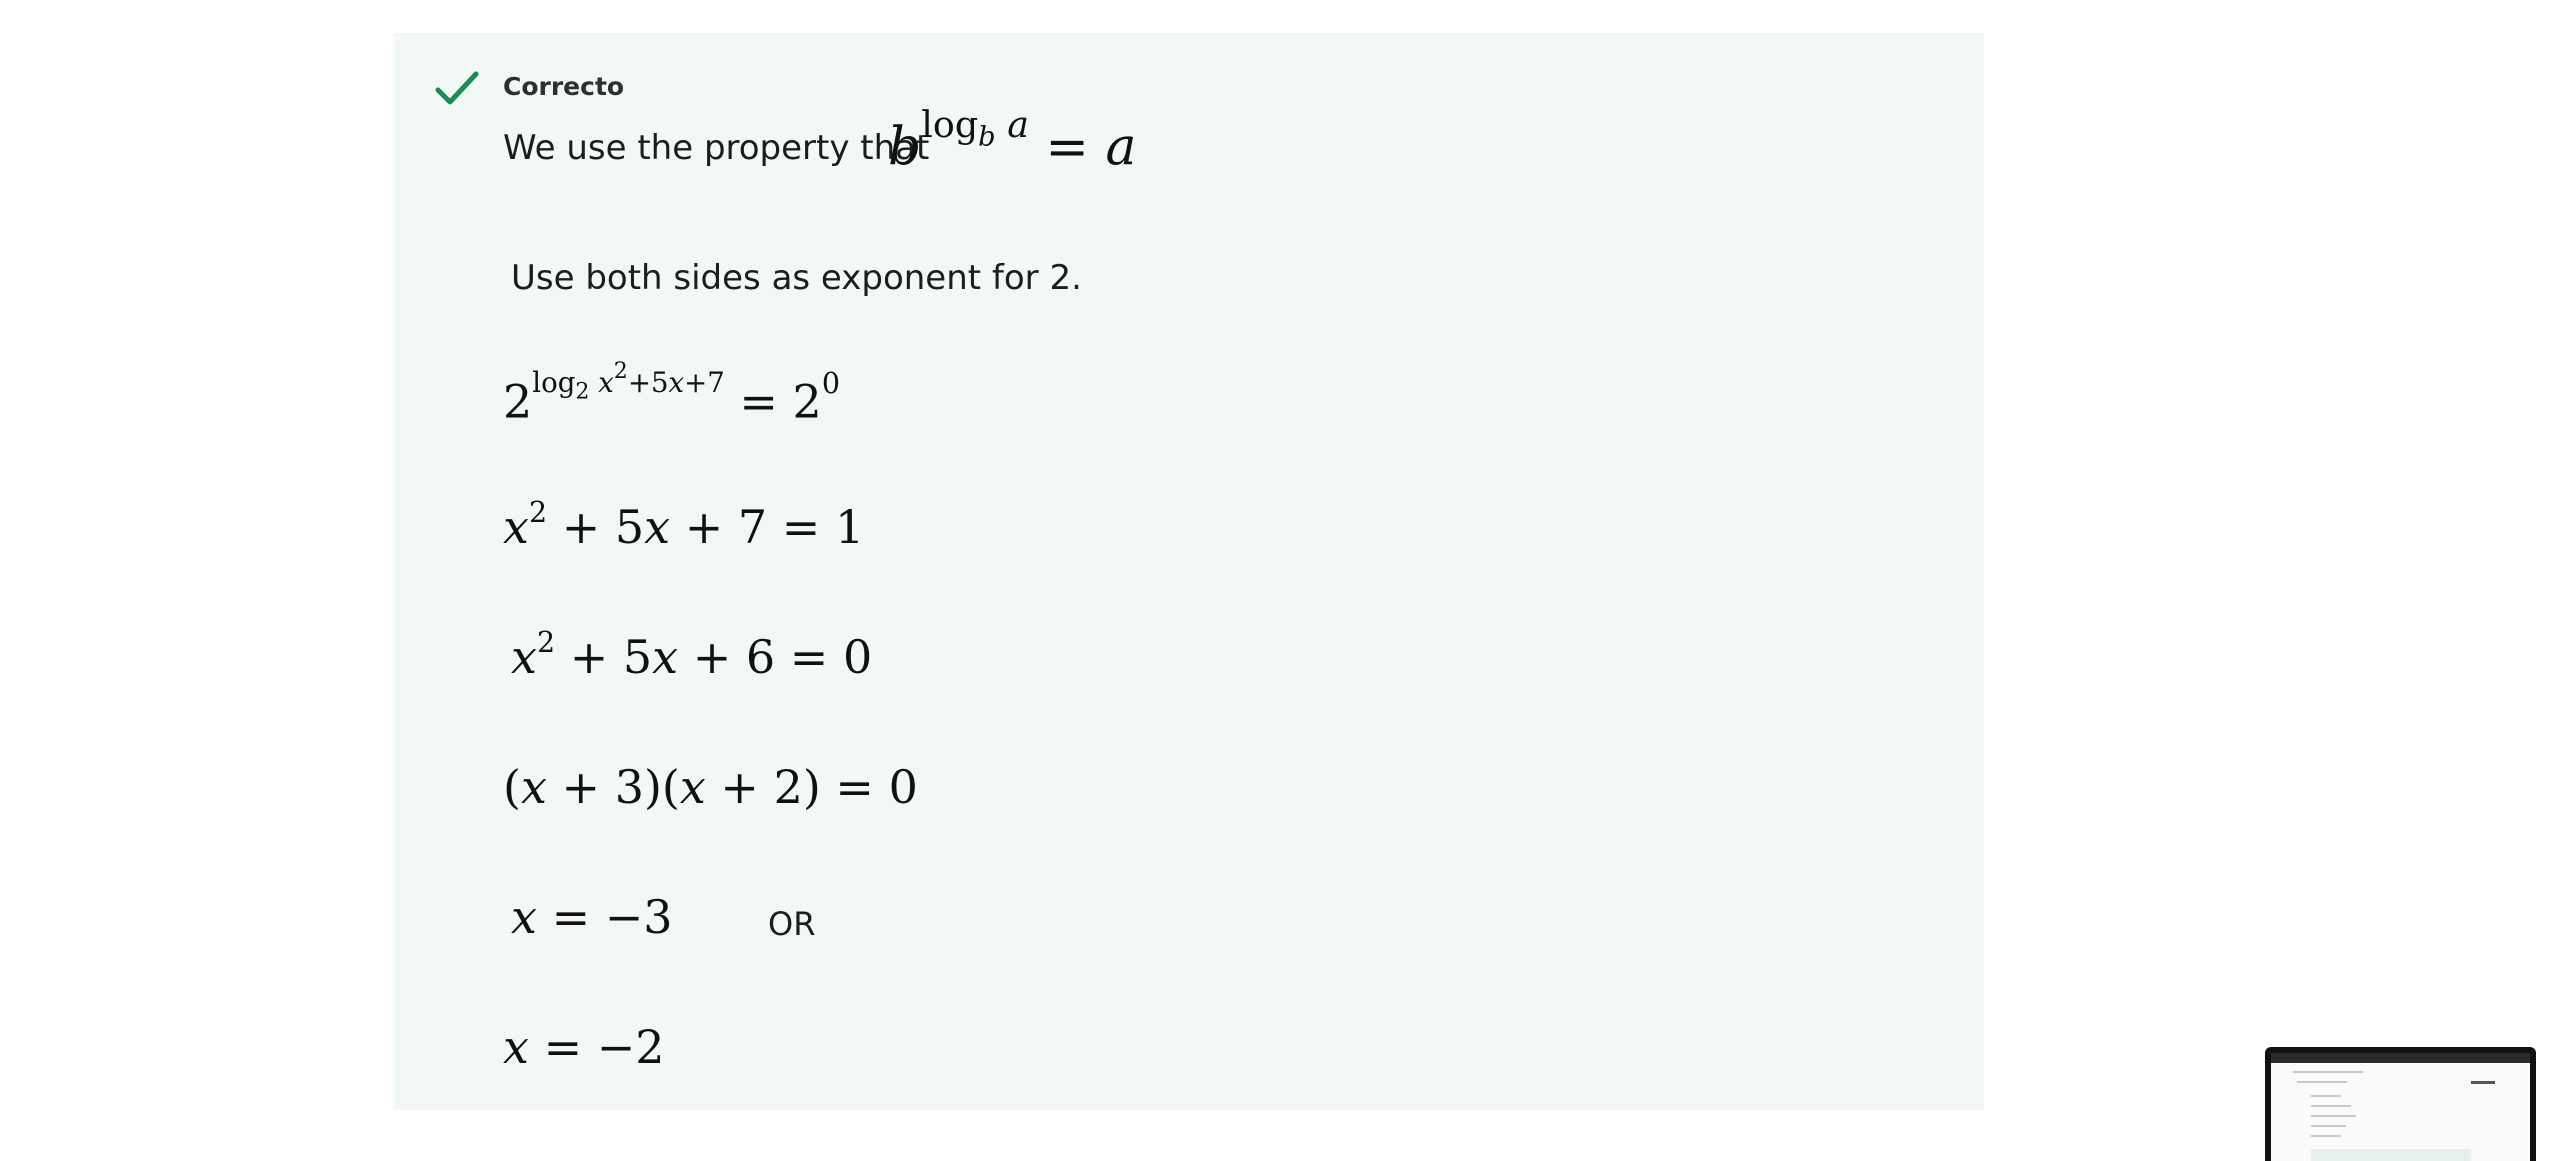 The width and height of the screenshot is (2560, 1161). What do you see at coordinates (457, 88) in the screenshot?
I see `checkmark-icon` at bounding box center [457, 88].